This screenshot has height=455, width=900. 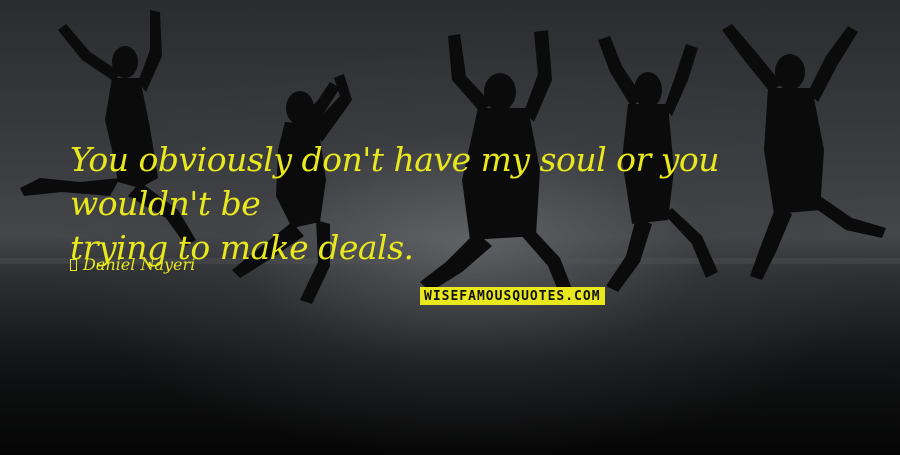 What do you see at coordinates (512, 296) in the screenshot?
I see `site-watermark: WISEFAMOUSQUOTES.COM` at bounding box center [512, 296].